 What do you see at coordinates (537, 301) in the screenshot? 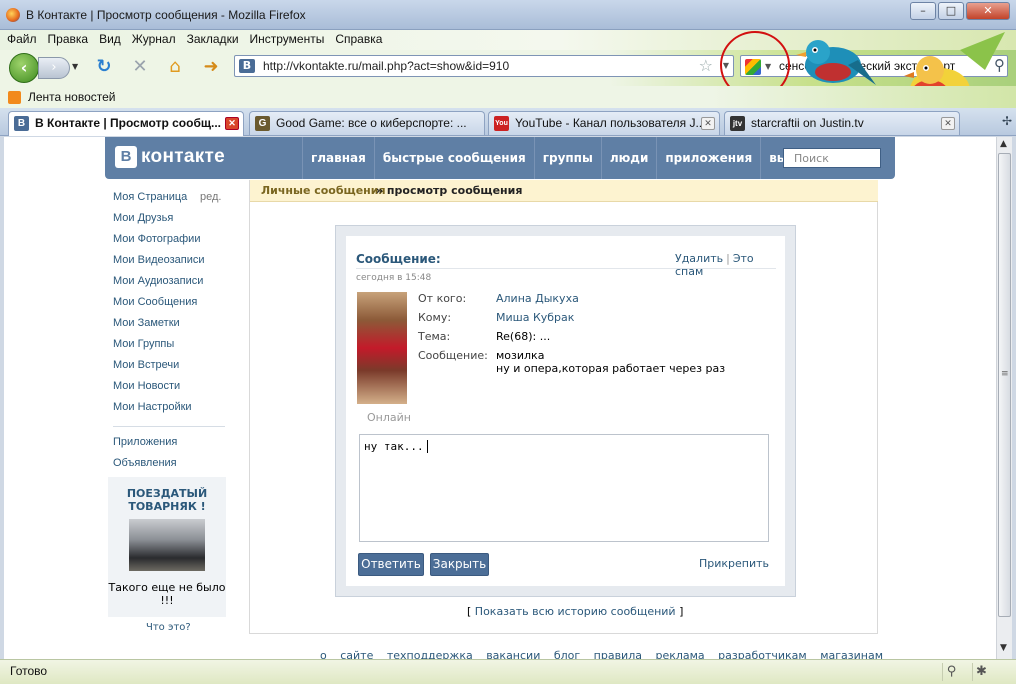
I see `sender-link: Алина Дыкуха` at bounding box center [537, 301].